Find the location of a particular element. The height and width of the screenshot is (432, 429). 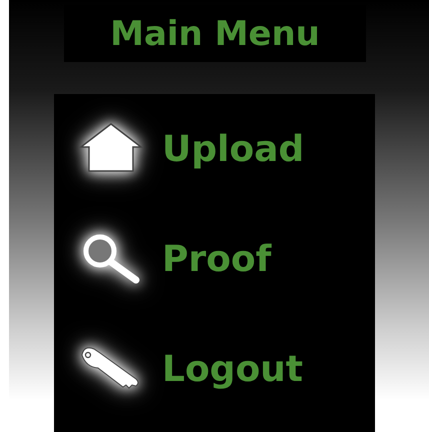

menu-title: Main Menu is located at coordinates (215, 34).